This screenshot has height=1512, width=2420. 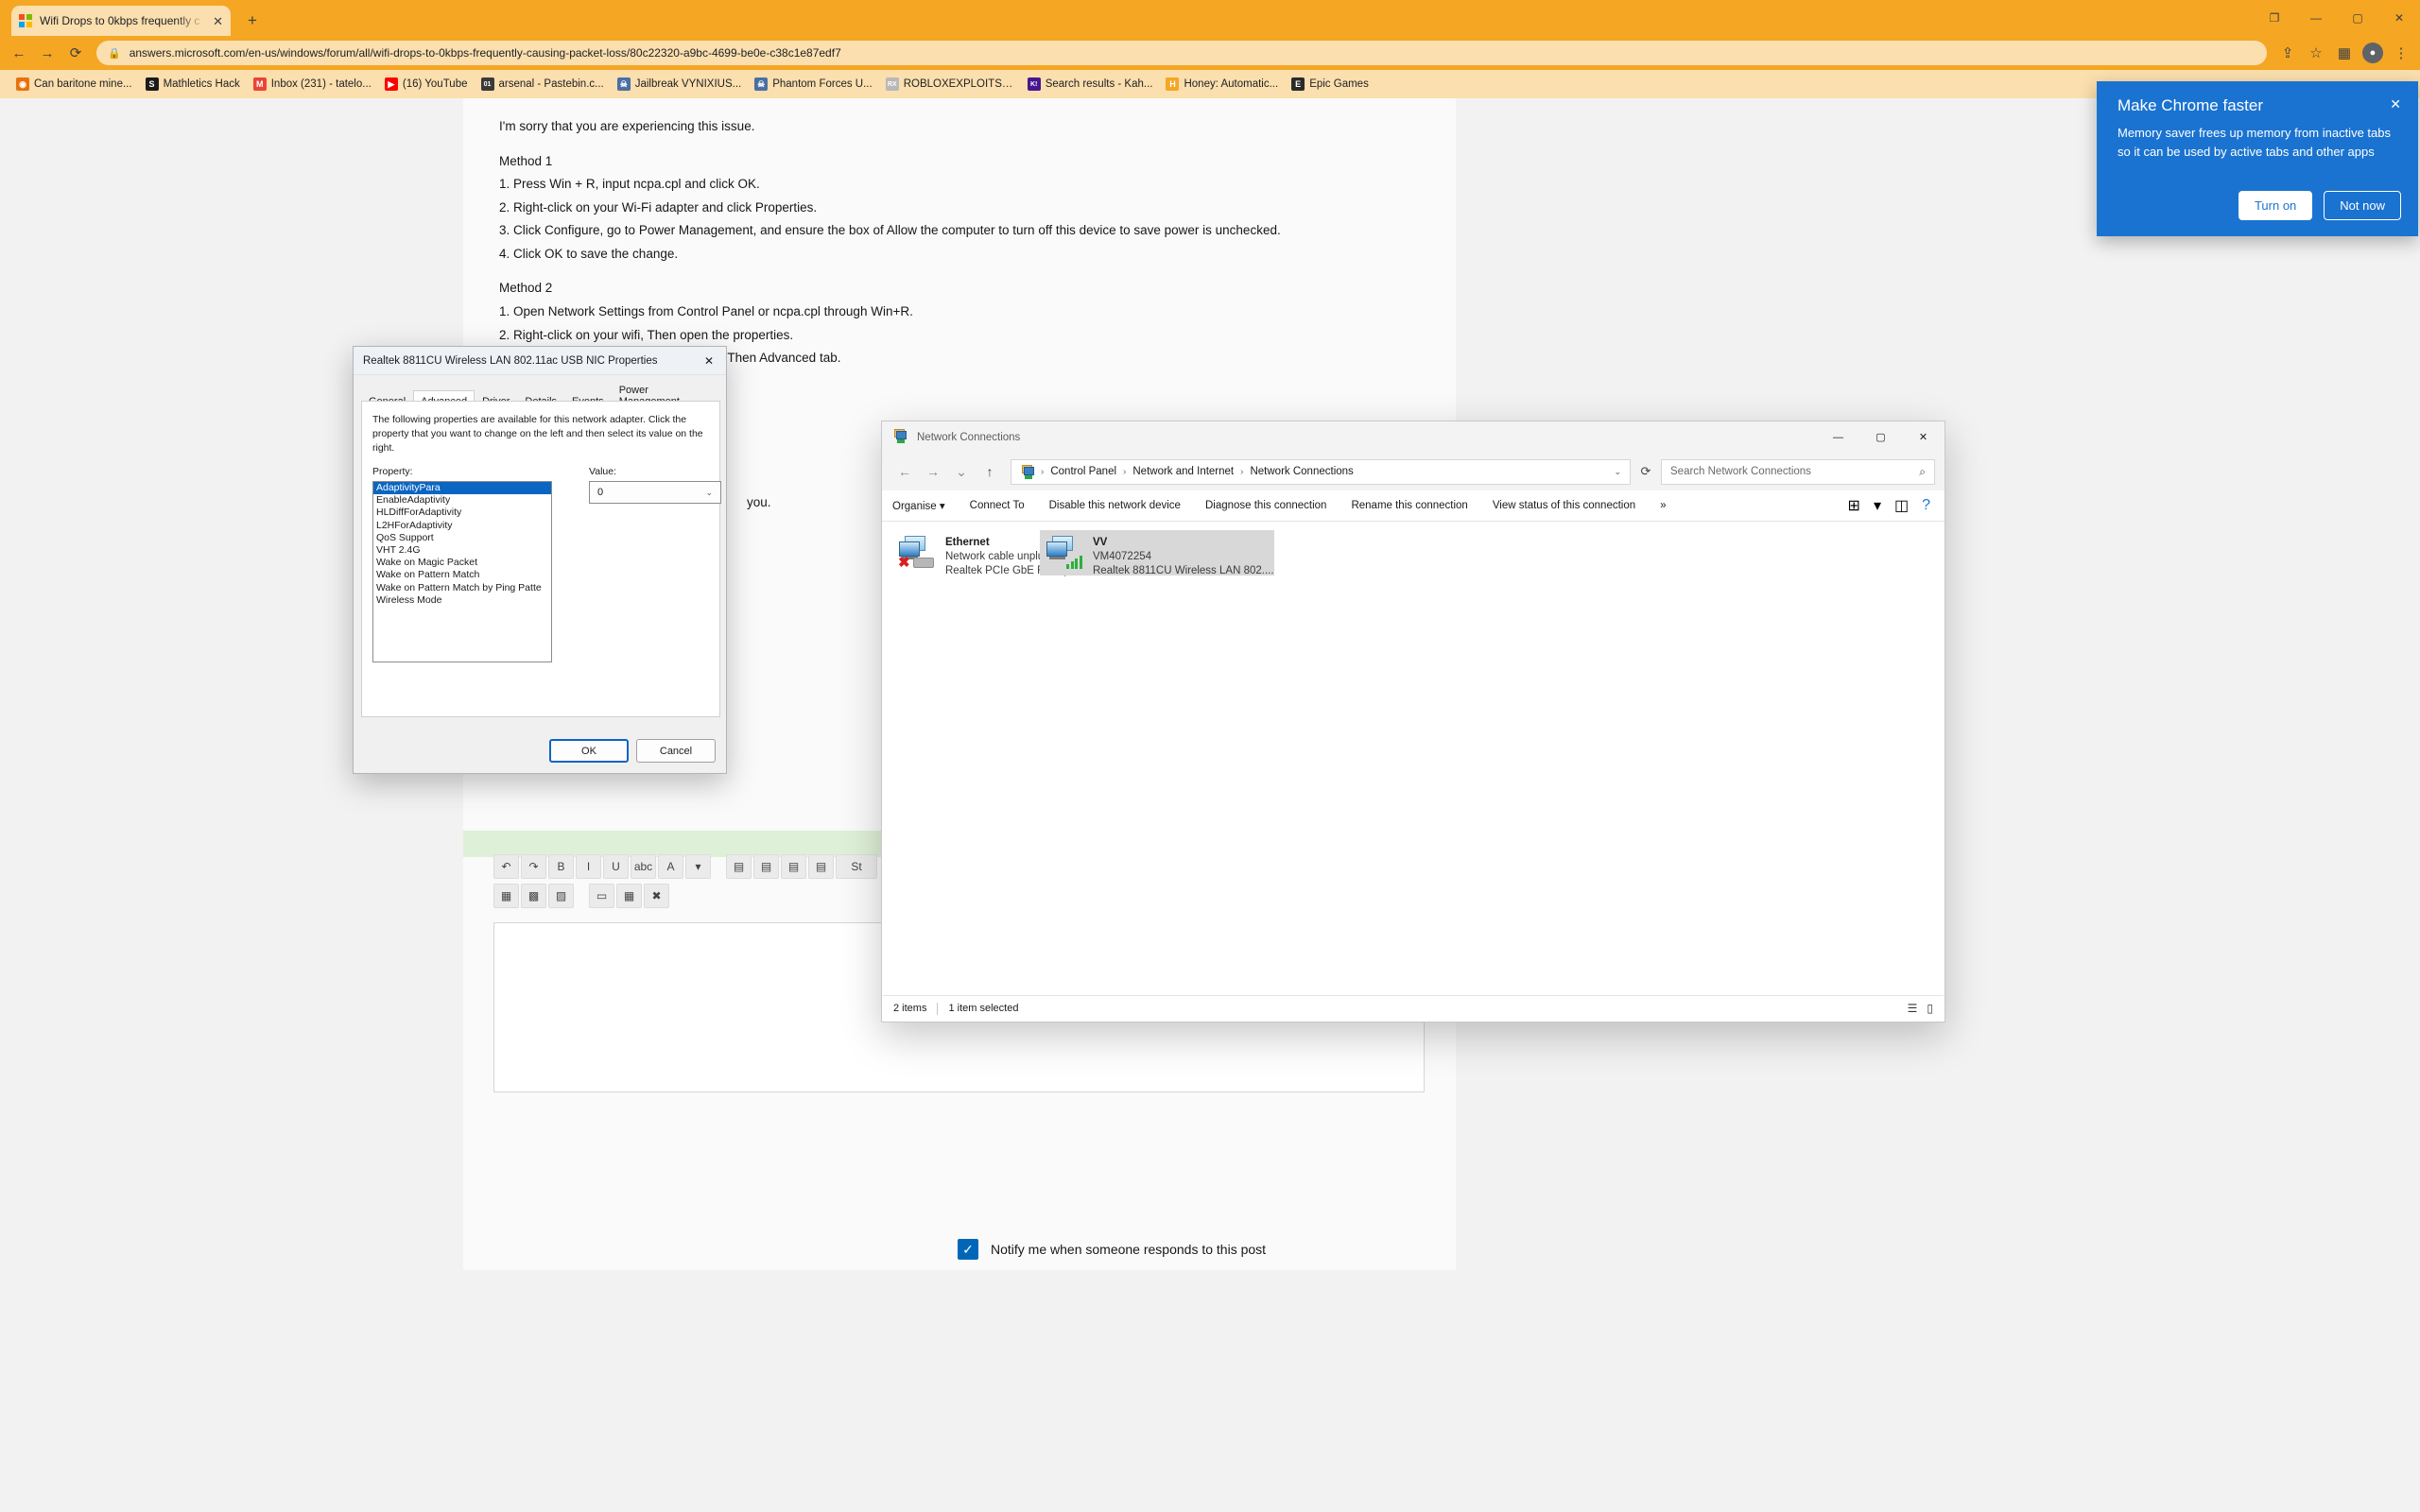 I want to click on command-view-status-of-this-connection: View status of this connection, so click(x=1564, y=505).